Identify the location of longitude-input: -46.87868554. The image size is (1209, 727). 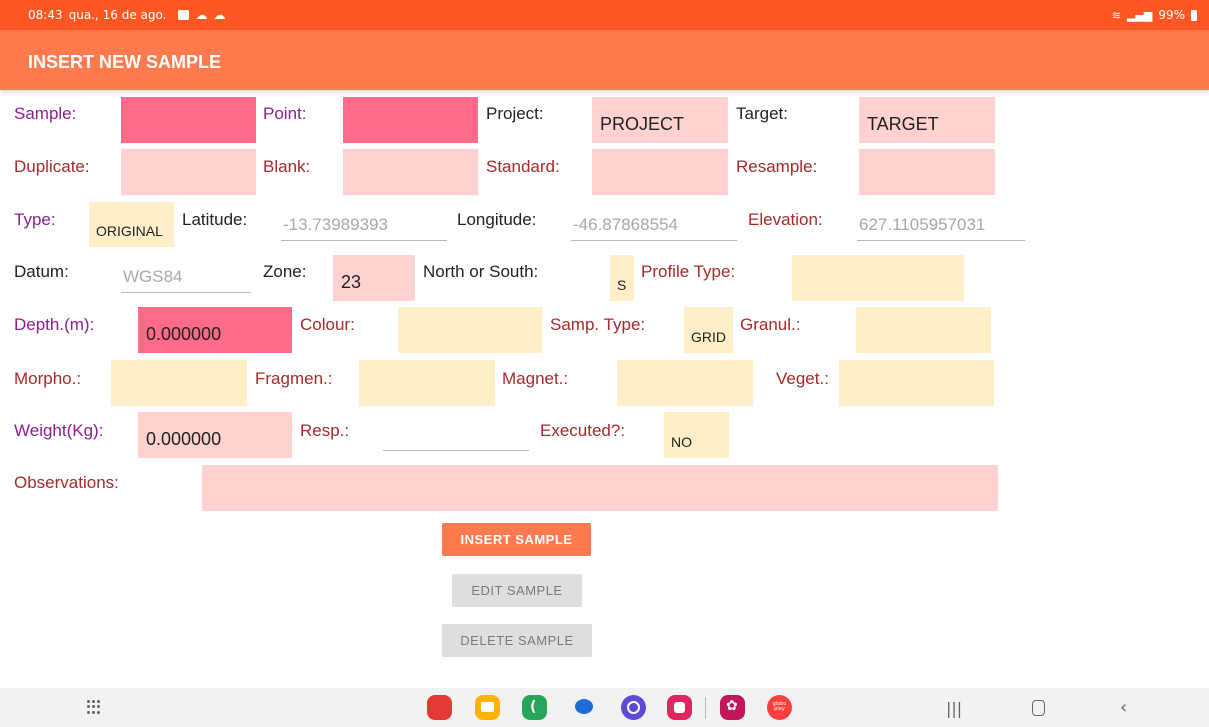
(654, 223).